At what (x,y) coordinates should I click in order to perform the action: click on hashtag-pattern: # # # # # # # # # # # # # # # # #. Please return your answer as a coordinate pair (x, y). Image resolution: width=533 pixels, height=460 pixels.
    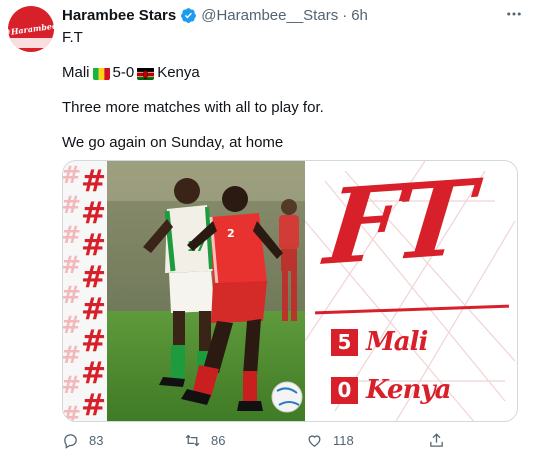
    Looking at the image, I should click on (85, 291).